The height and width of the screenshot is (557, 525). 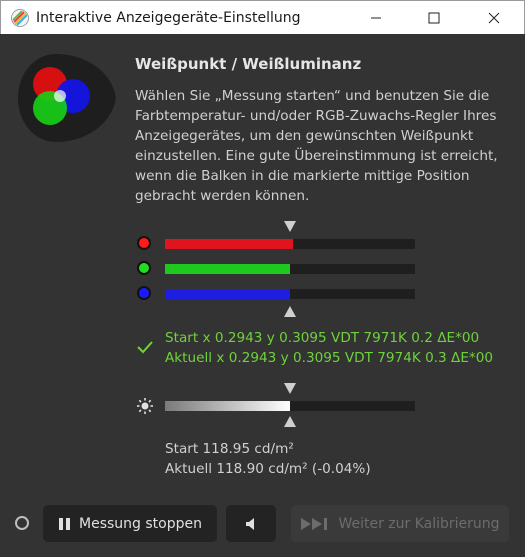 What do you see at coordinates (144, 293) in the screenshot?
I see `blue-channel-dot` at bounding box center [144, 293].